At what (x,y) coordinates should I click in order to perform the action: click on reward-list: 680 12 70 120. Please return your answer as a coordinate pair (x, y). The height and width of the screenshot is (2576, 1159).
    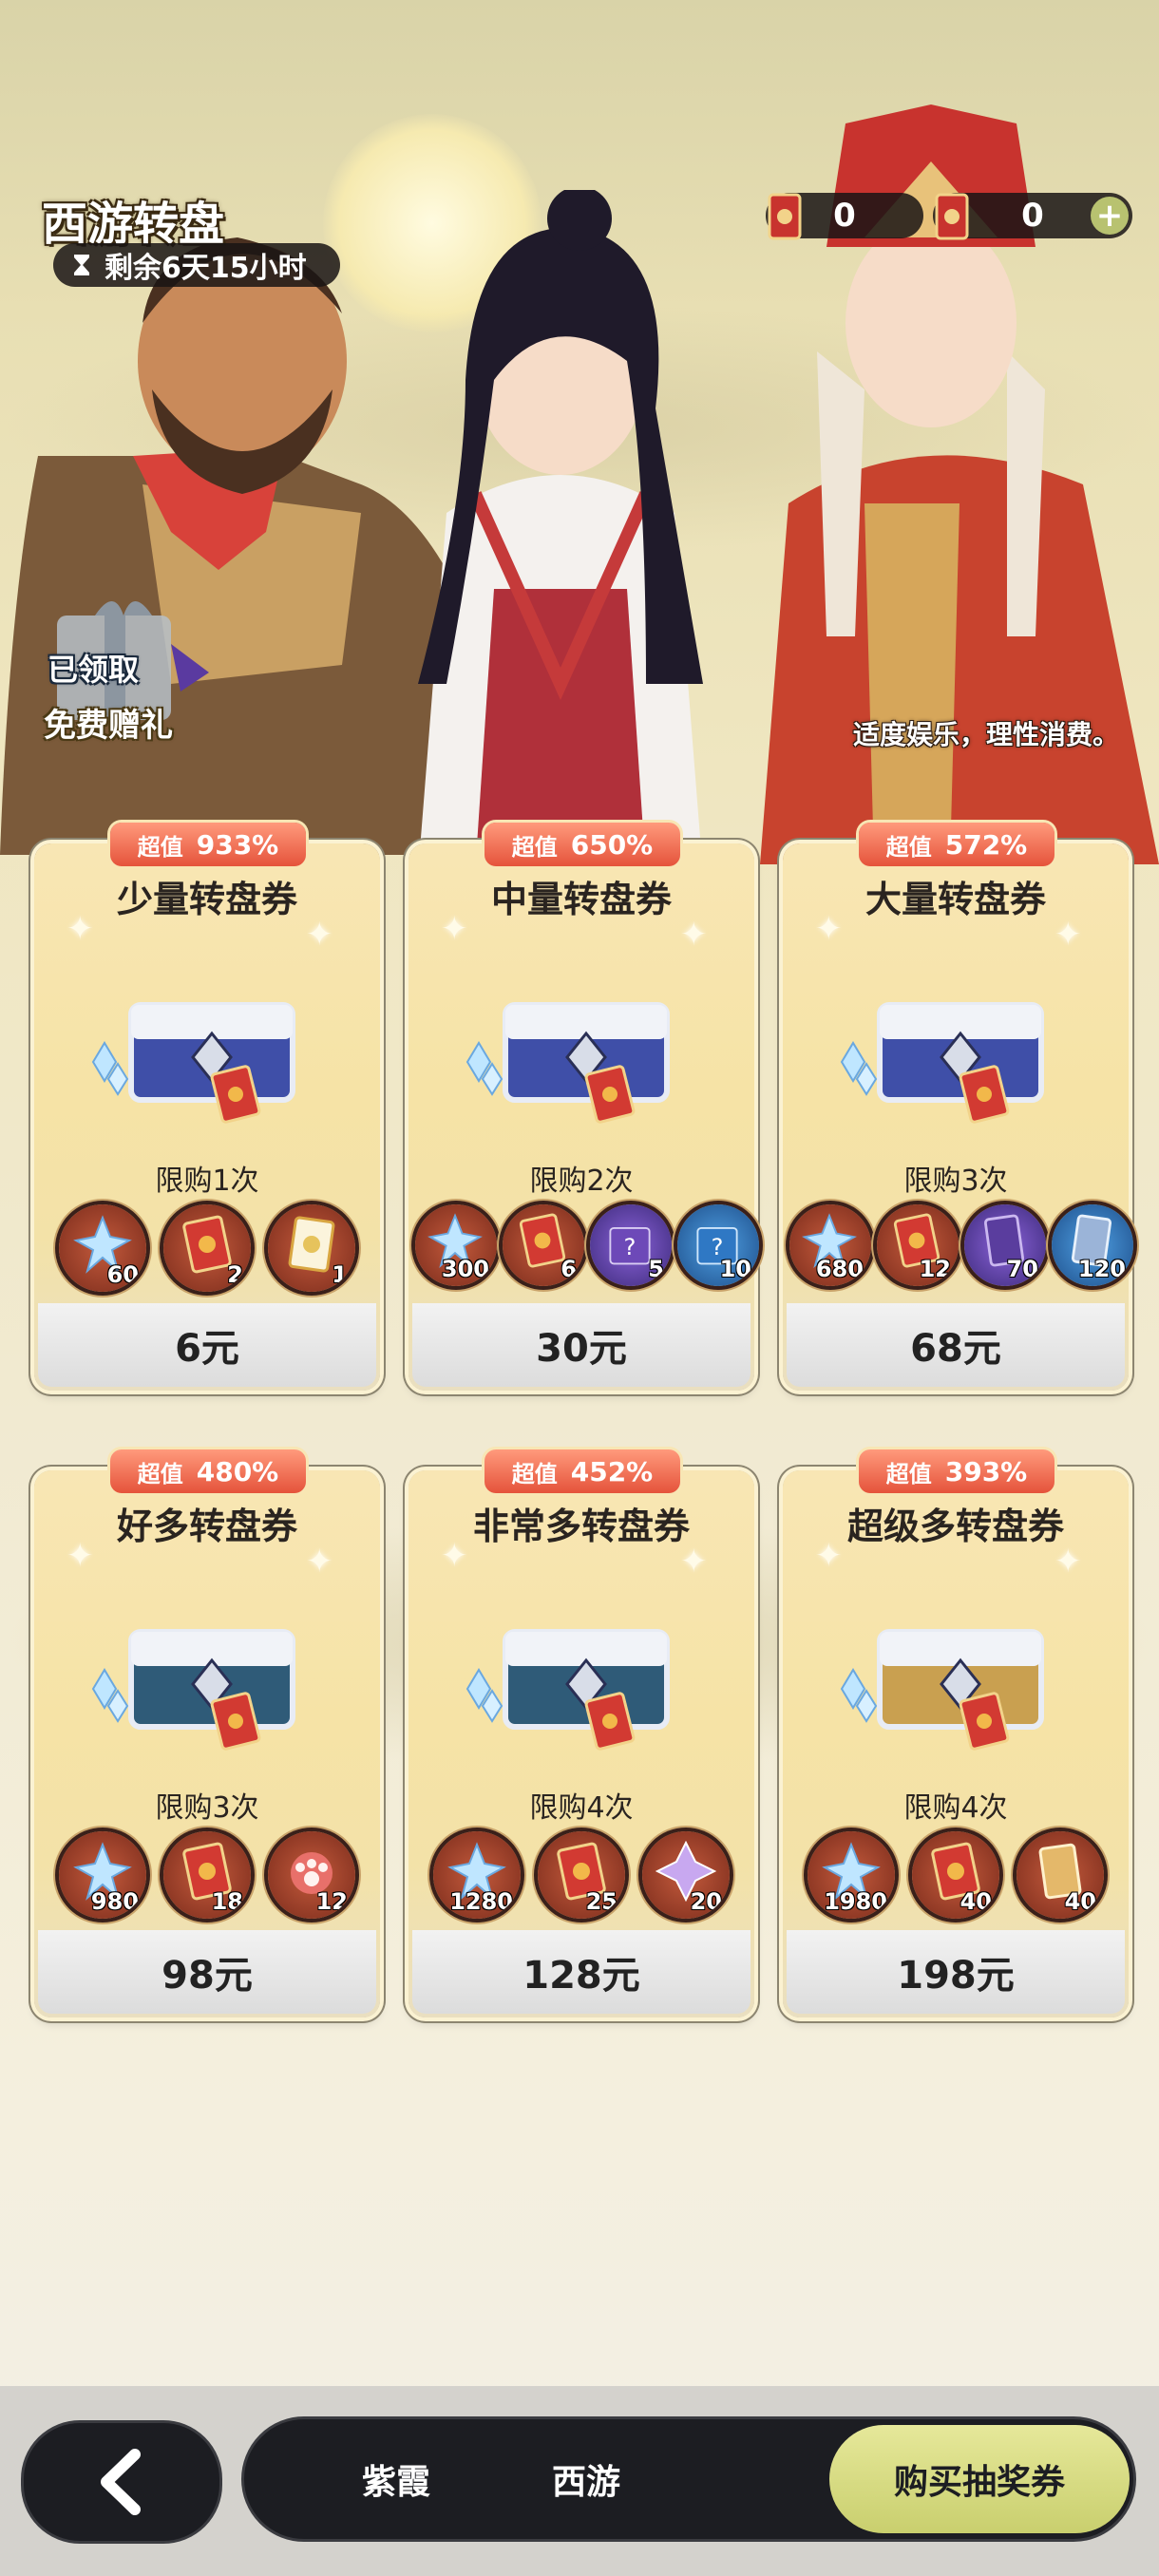
    Looking at the image, I should click on (958, 1245).